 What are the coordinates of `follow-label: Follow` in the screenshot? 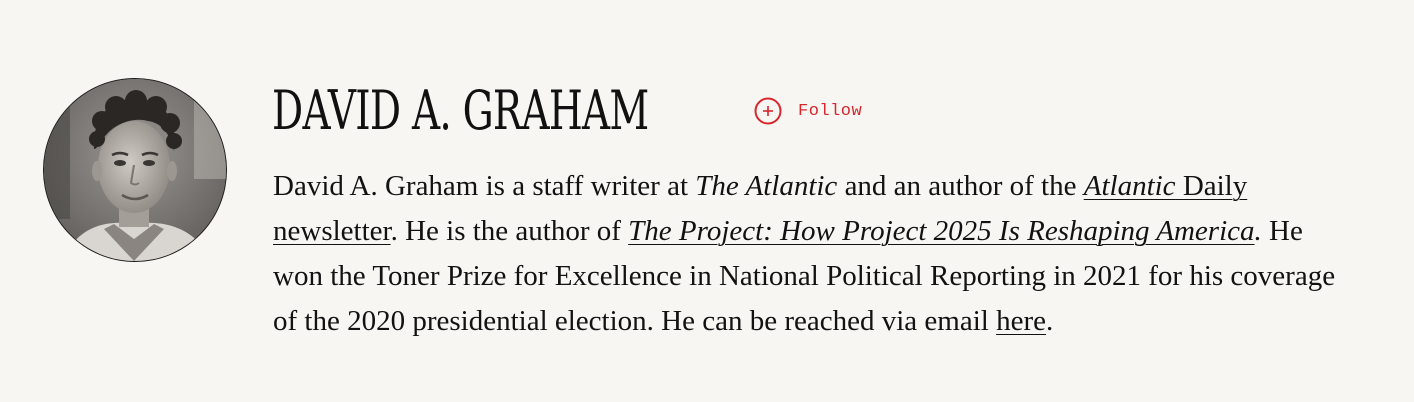 It's located at (830, 111).